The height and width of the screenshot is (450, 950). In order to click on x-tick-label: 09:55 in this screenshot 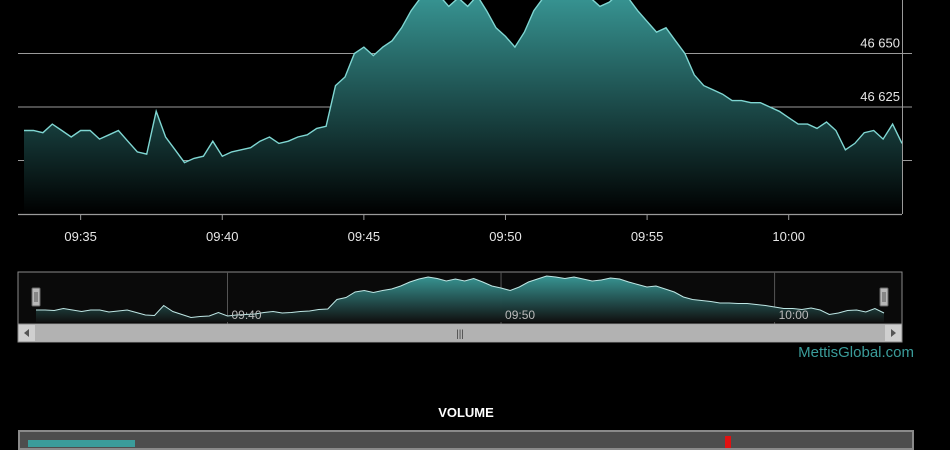, I will do `click(647, 236)`.